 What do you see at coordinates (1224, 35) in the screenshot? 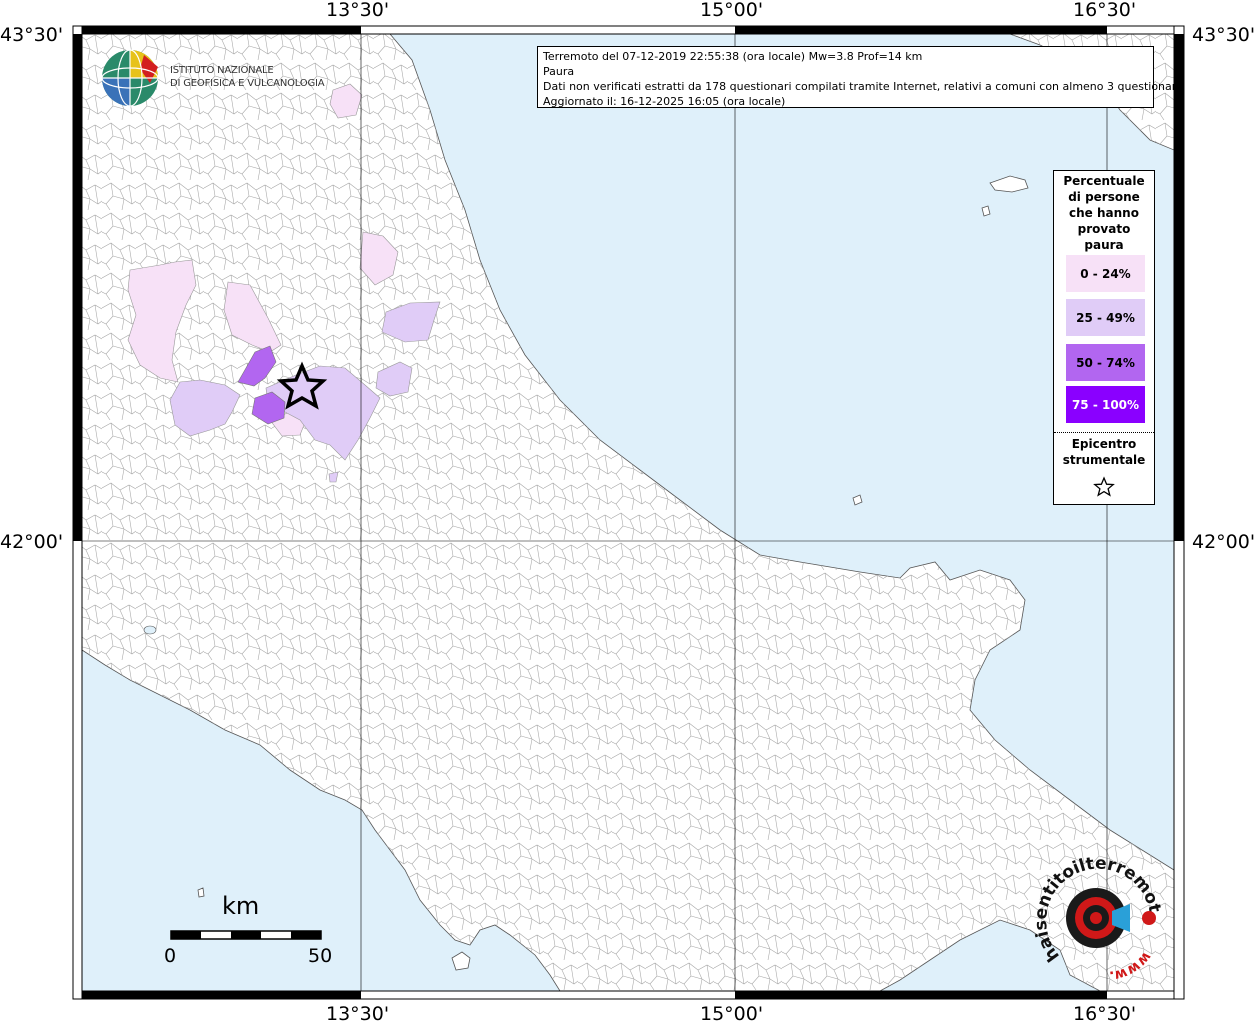
I see `coord-right-lat-1: 43°30'` at bounding box center [1224, 35].